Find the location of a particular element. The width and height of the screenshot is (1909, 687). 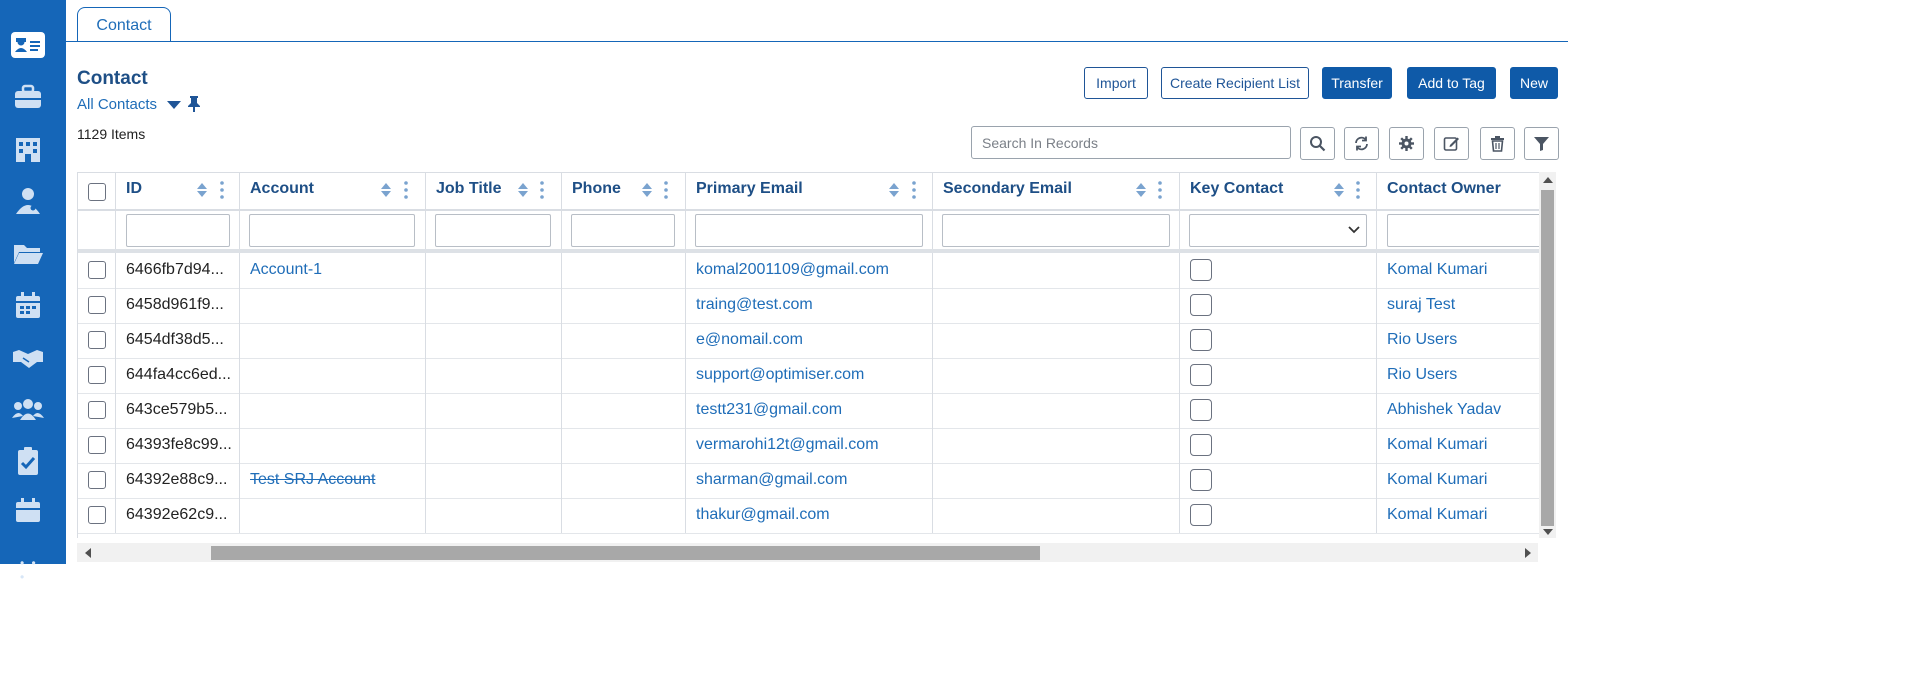

column-header-primary-email: Primary Email is located at coordinates (809, 191).